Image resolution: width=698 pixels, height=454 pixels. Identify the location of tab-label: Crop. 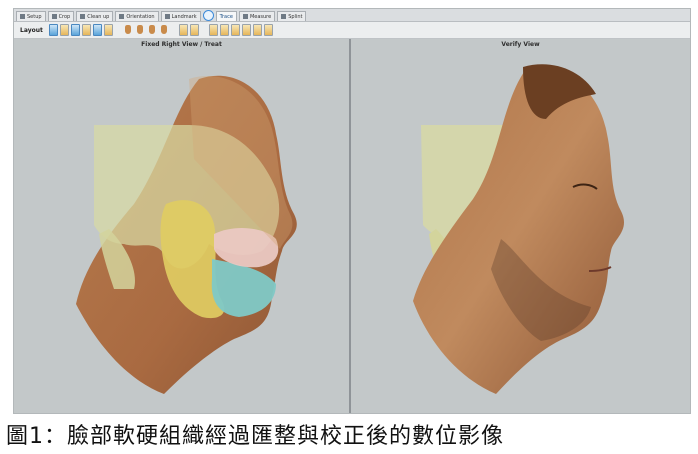
(64, 16).